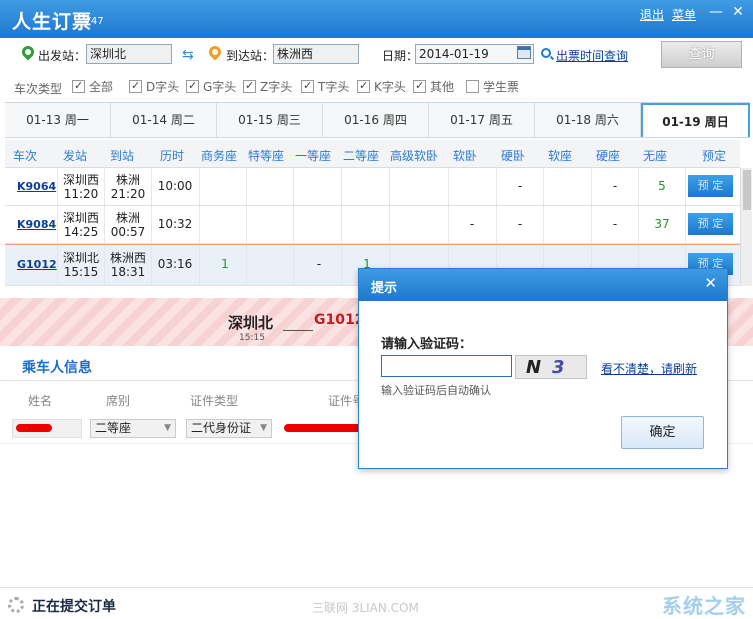  What do you see at coordinates (325, 86) in the screenshot?
I see `filter-t-checkbox: T字头` at bounding box center [325, 86].